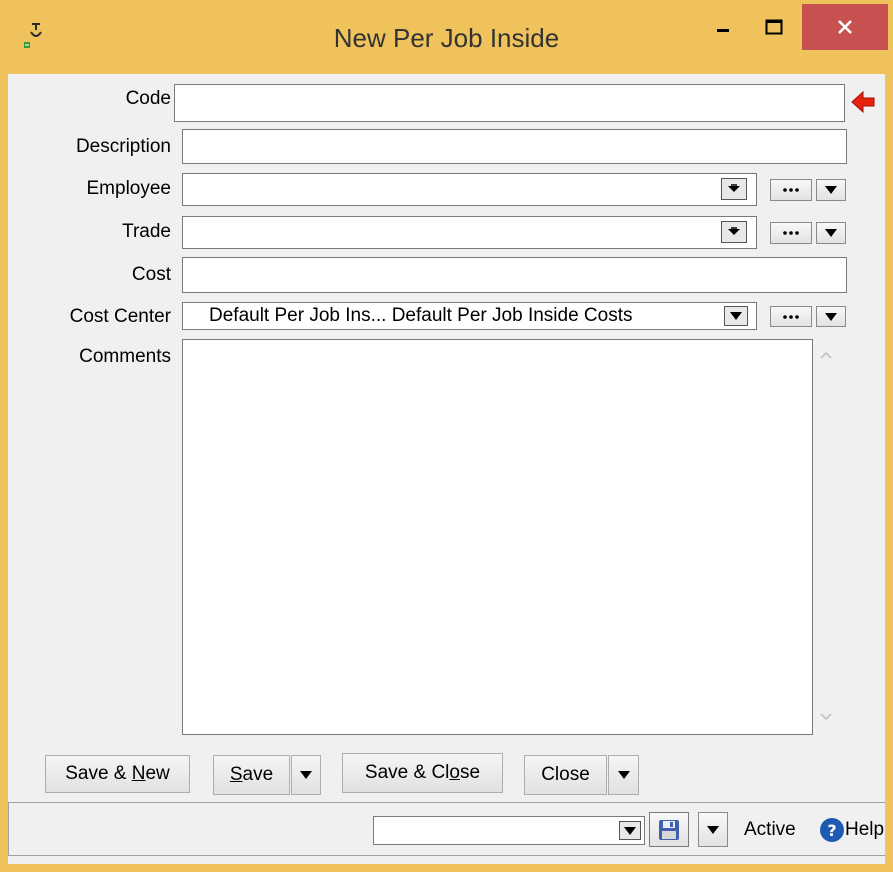 The height and width of the screenshot is (872, 893). Describe the element at coordinates (120, 316) in the screenshot. I see `cost-center-label: Cost Center` at that location.